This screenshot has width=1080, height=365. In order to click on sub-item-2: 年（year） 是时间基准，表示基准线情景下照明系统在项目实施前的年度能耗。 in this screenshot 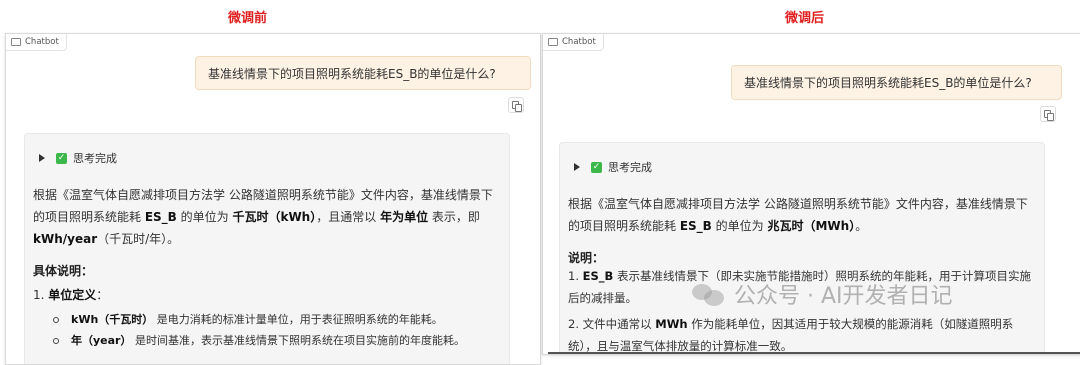, I will do `click(259, 341)`.